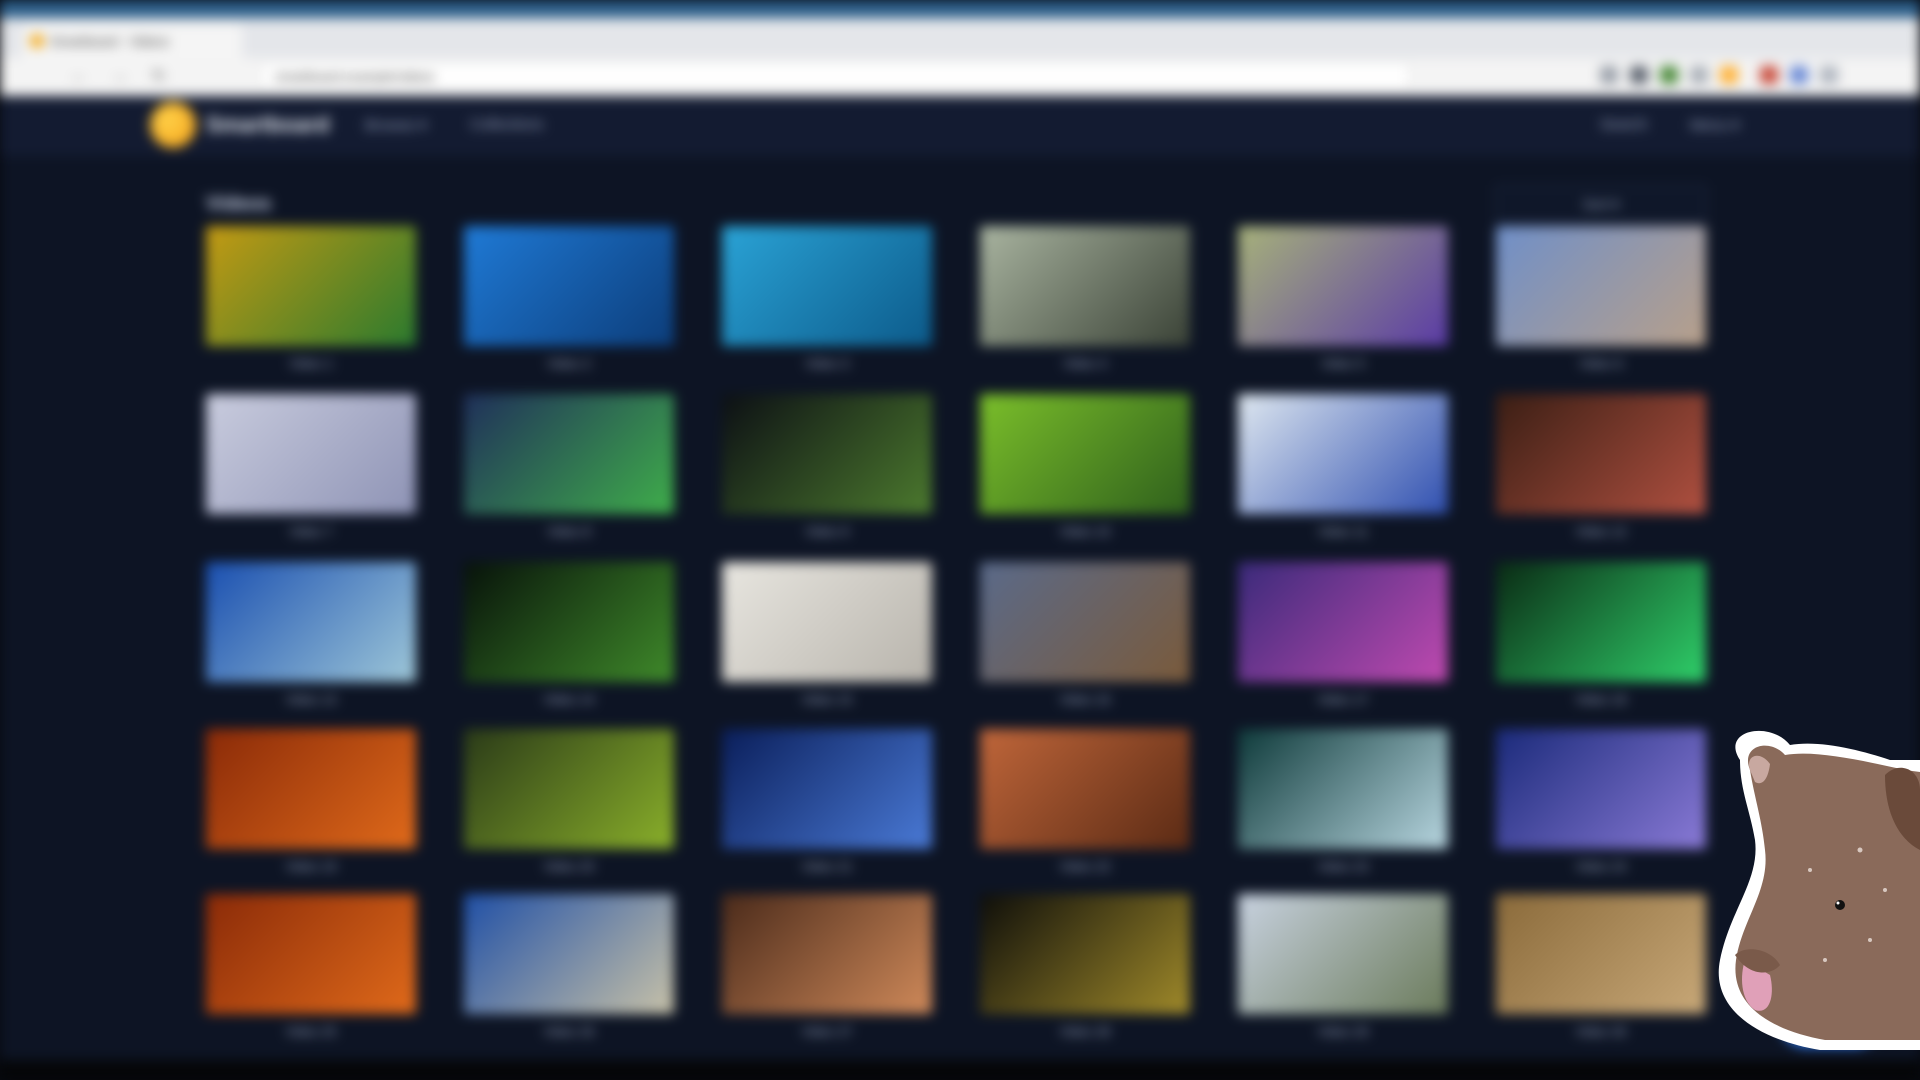 The width and height of the screenshot is (1920, 1080). What do you see at coordinates (1343, 699) in the screenshot?
I see `video-title: Video 17` at bounding box center [1343, 699].